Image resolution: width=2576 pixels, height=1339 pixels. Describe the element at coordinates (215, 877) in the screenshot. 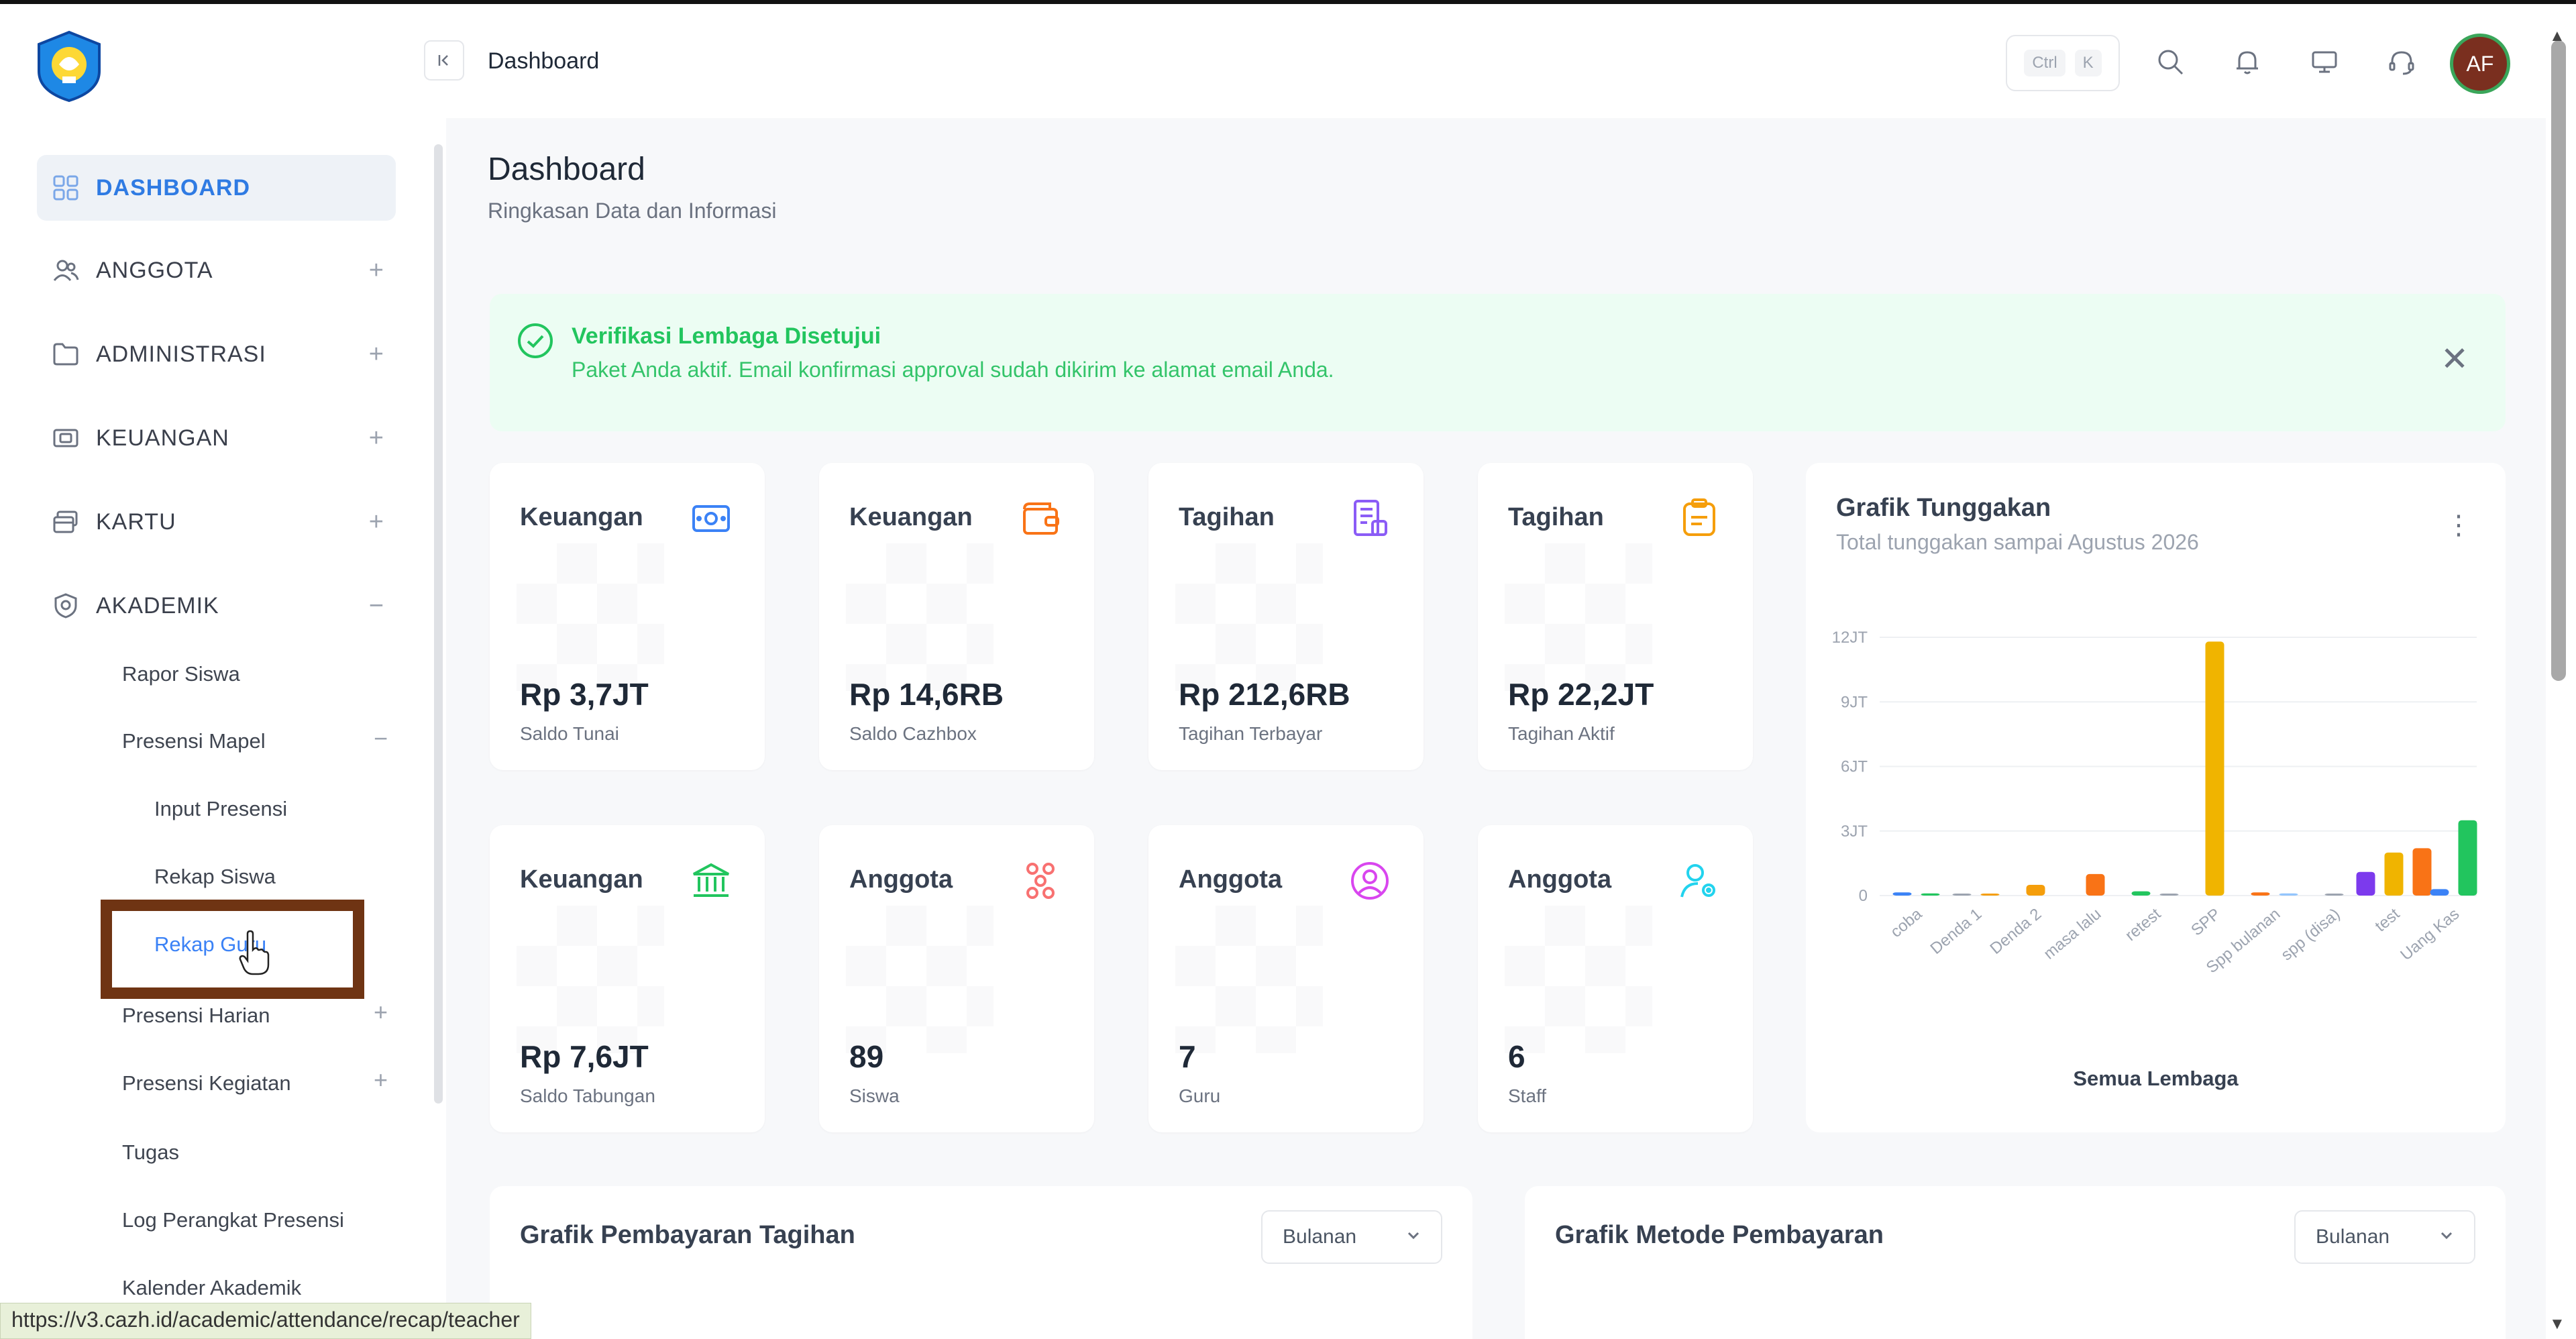

I see `sidebar-subitem-rekap-siswa: Rekap Siswa` at that location.